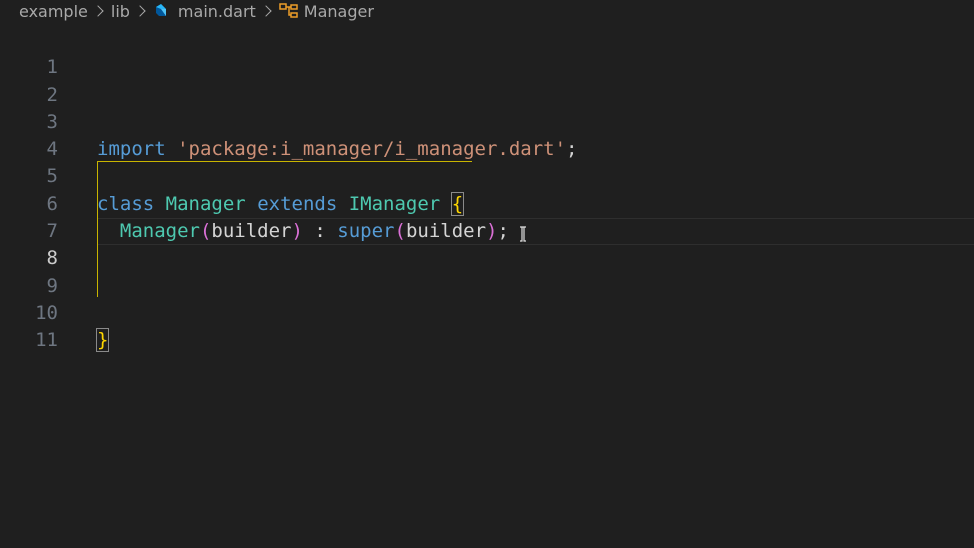 This screenshot has height=548, width=974. I want to click on code-text: }, so click(102, 340).